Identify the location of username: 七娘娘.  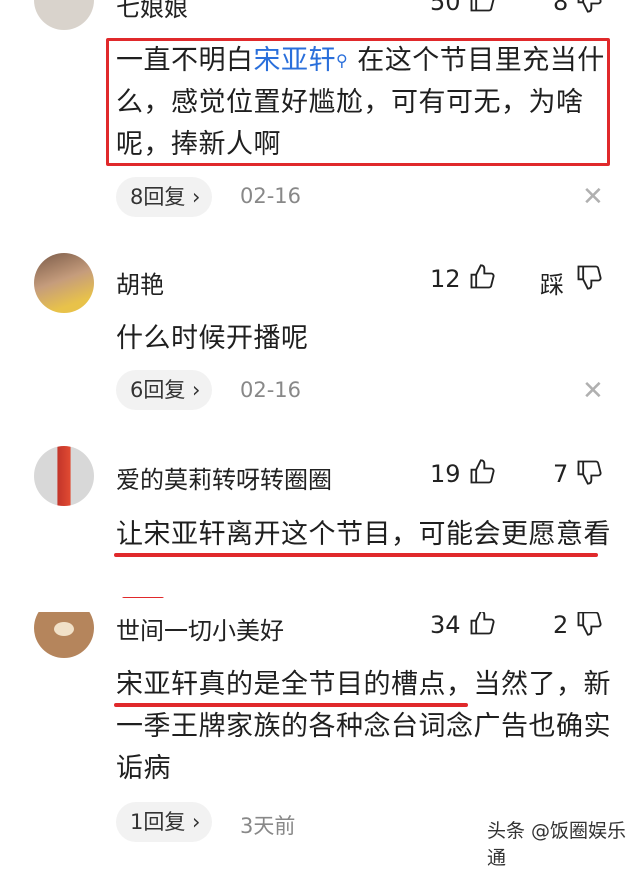
(152, 11).